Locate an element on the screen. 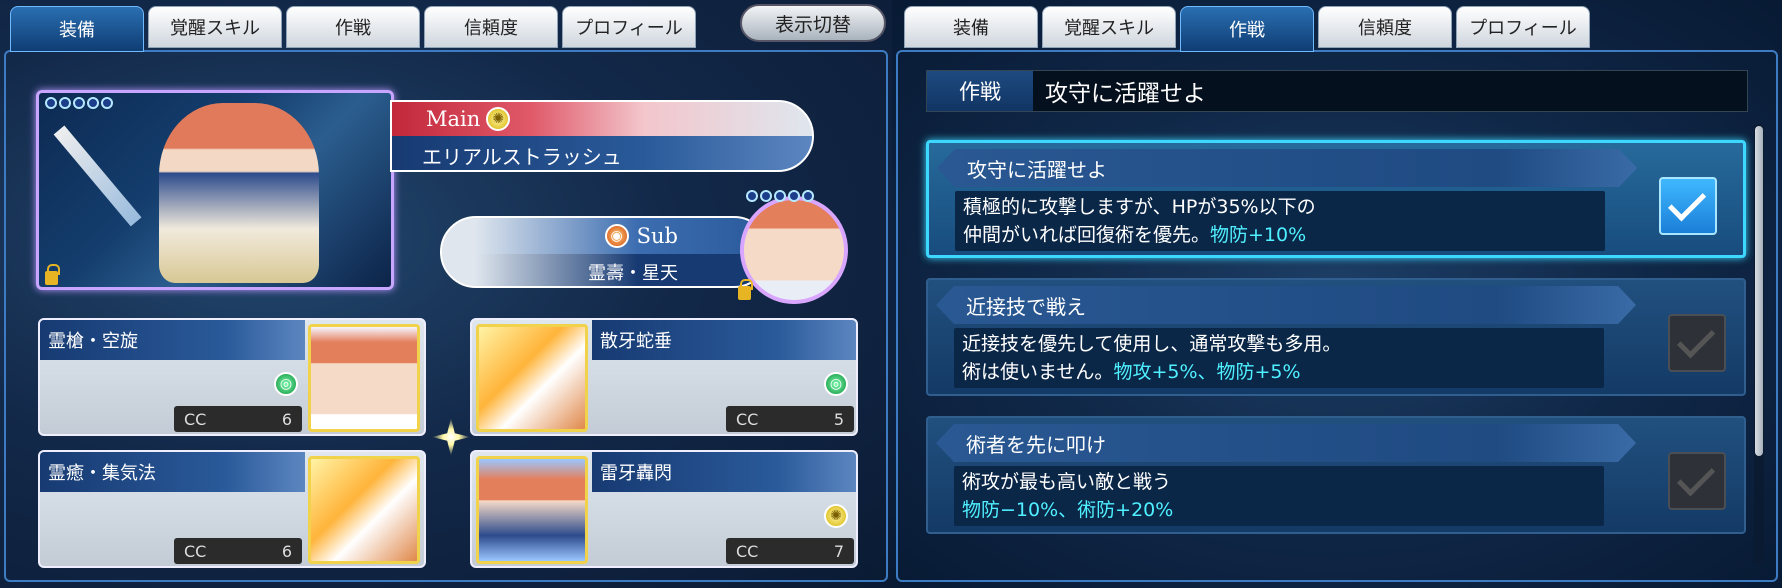  character-art is located at coordinates (239, 193).